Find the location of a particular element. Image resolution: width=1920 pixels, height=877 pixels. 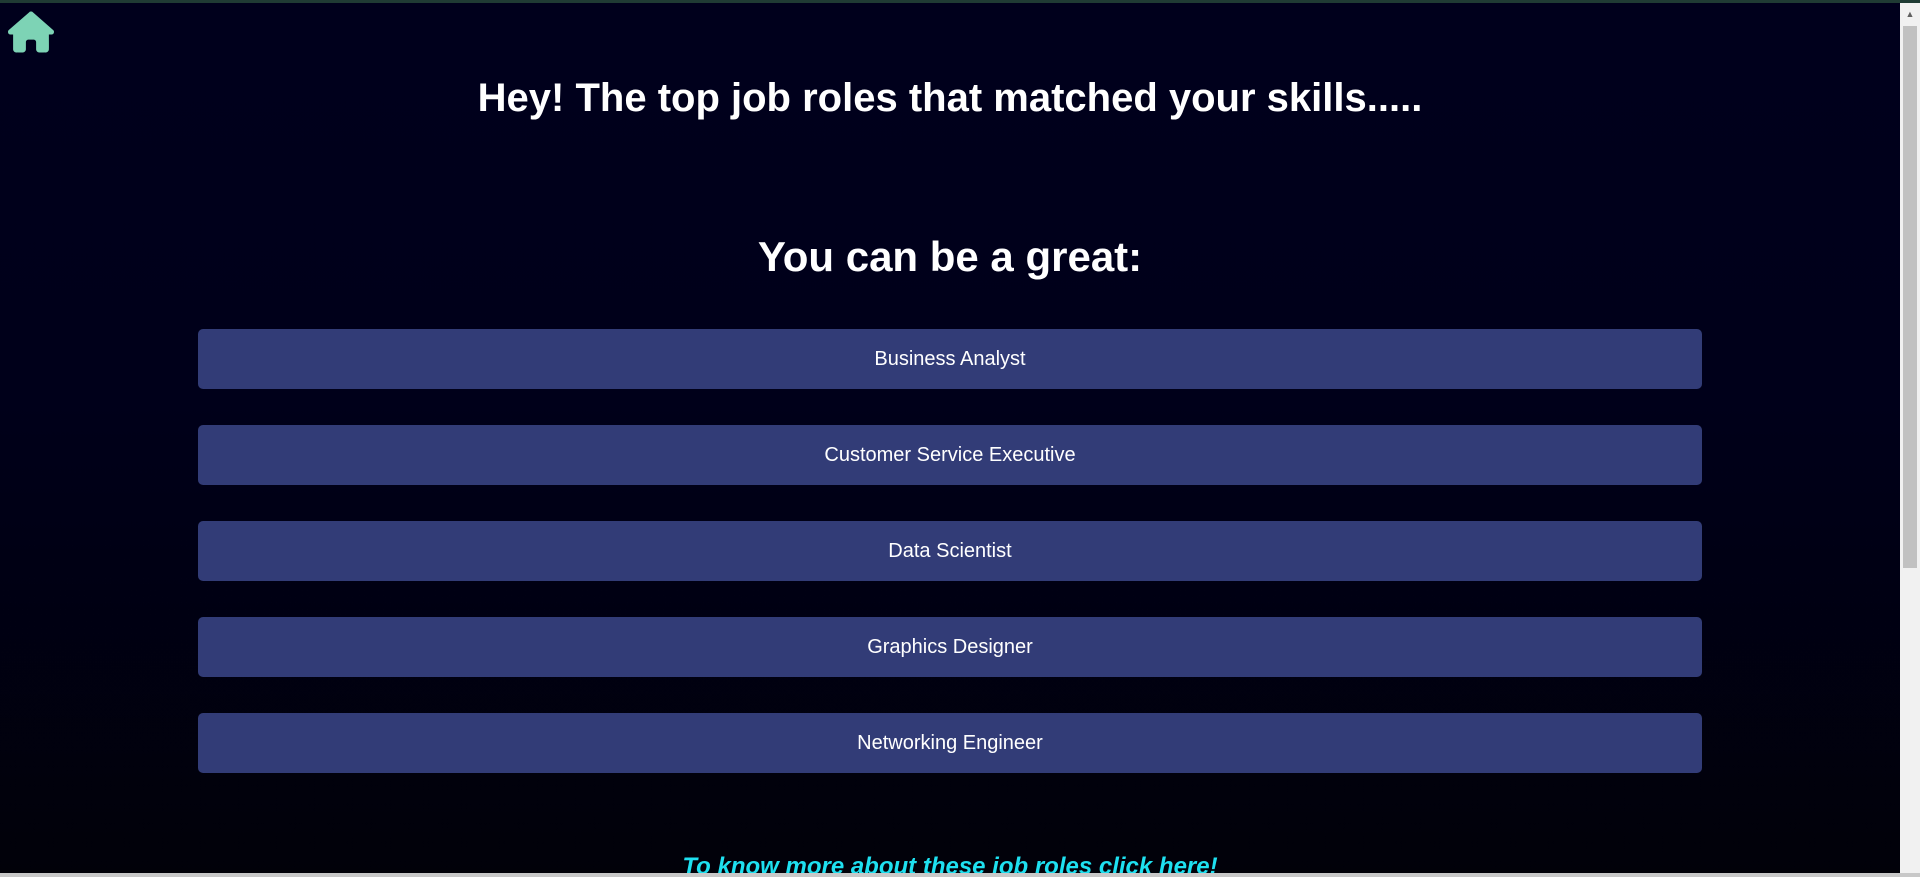

role-button-customer-service-executive: Customer Service Executive is located at coordinates (950, 455).